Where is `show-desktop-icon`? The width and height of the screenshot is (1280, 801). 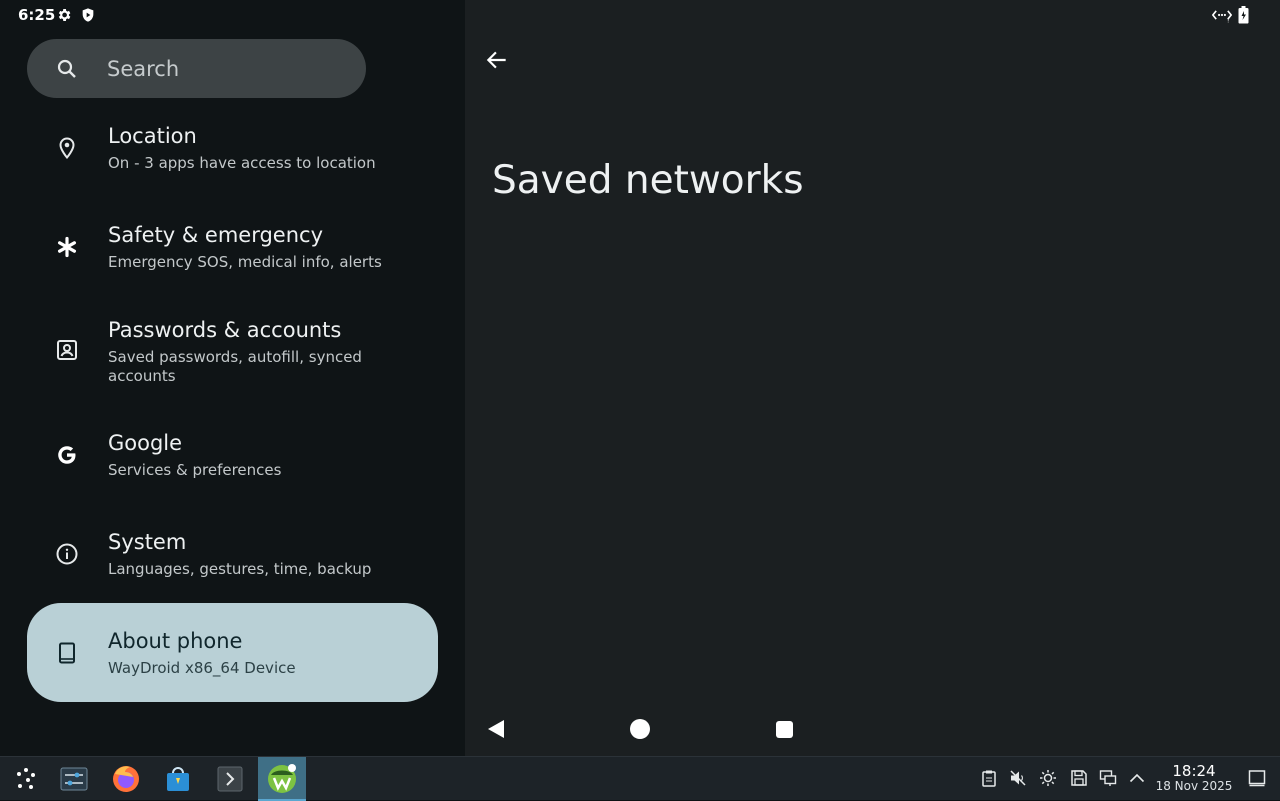 show-desktop-icon is located at coordinates (1257, 778).